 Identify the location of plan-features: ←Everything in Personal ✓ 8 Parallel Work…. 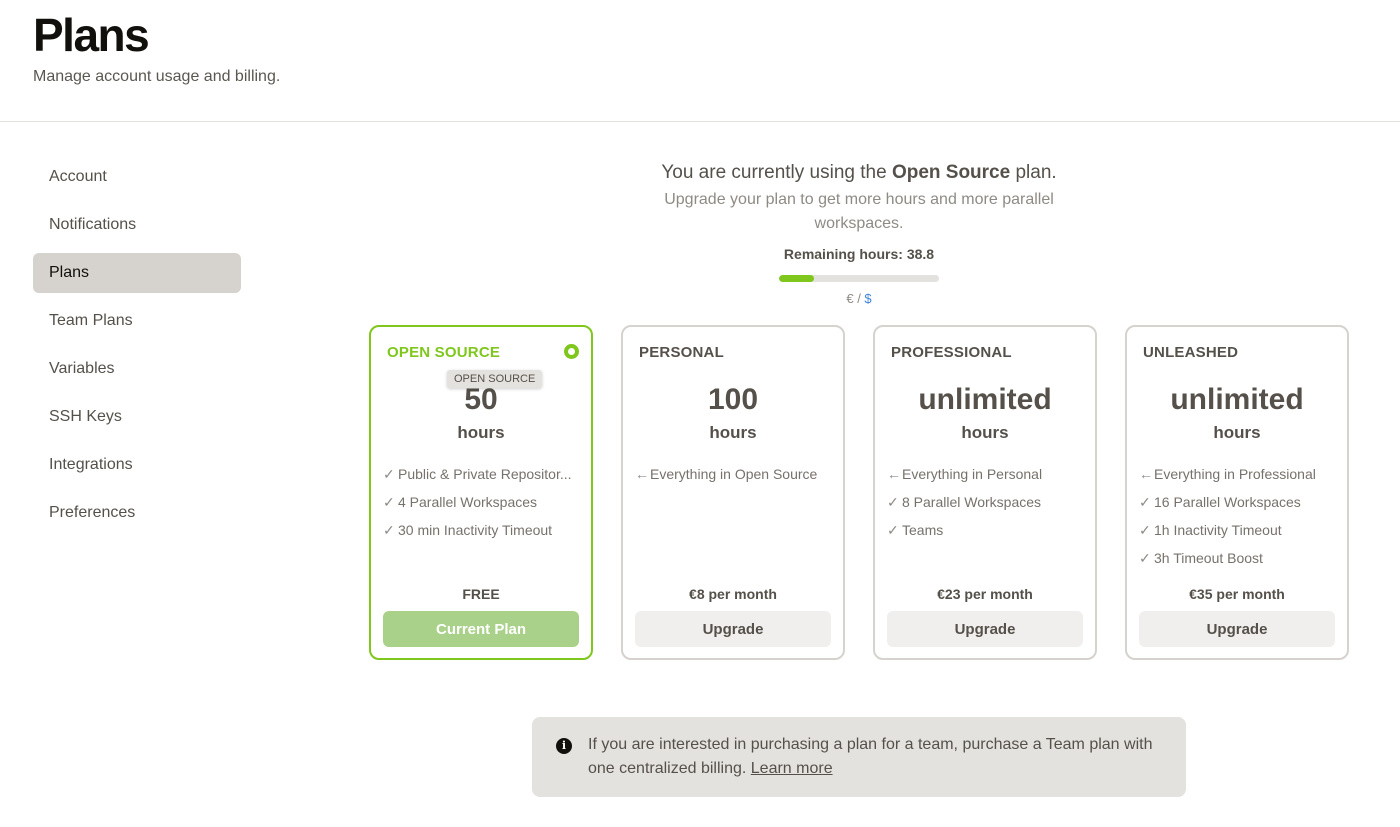
(986, 506).